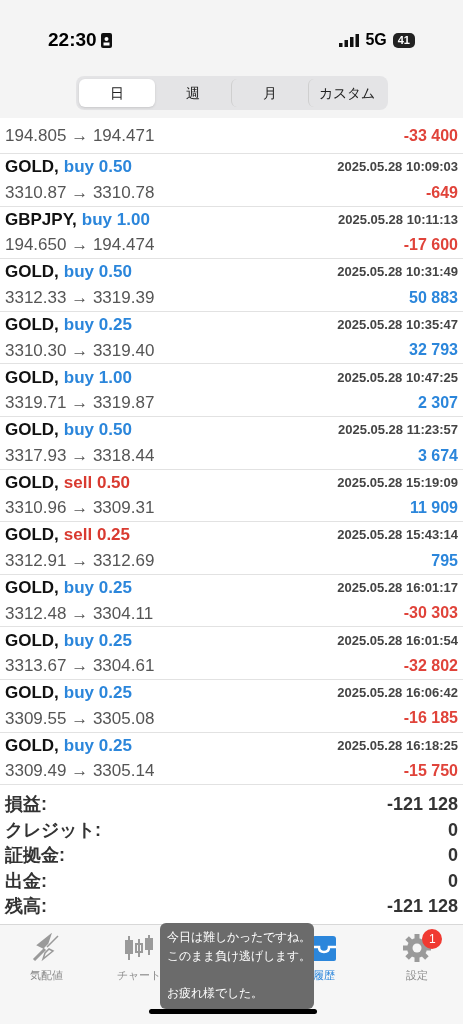  What do you see at coordinates (192, 93) in the screenshot?
I see `period-tab: 週` at bounding box center [192, 93].